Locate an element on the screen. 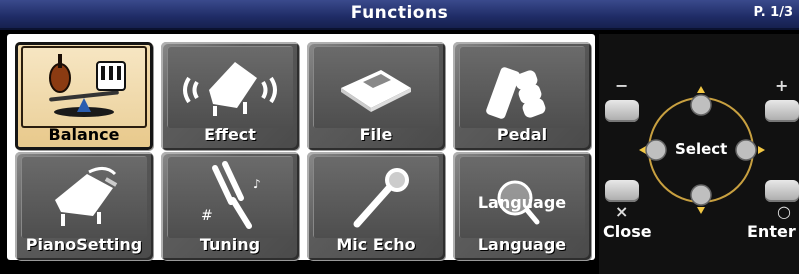  tile-tuning: # ♪ Tuning is located at coordinates (230, 206).